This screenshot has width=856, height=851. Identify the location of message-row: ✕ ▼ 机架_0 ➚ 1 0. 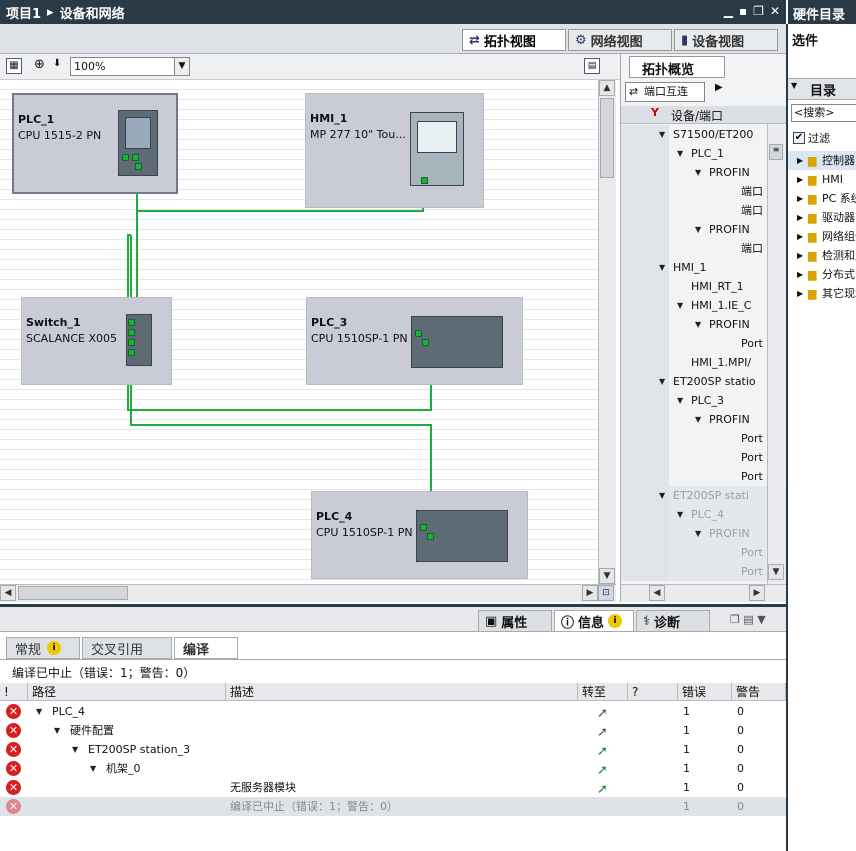
(393, 768).